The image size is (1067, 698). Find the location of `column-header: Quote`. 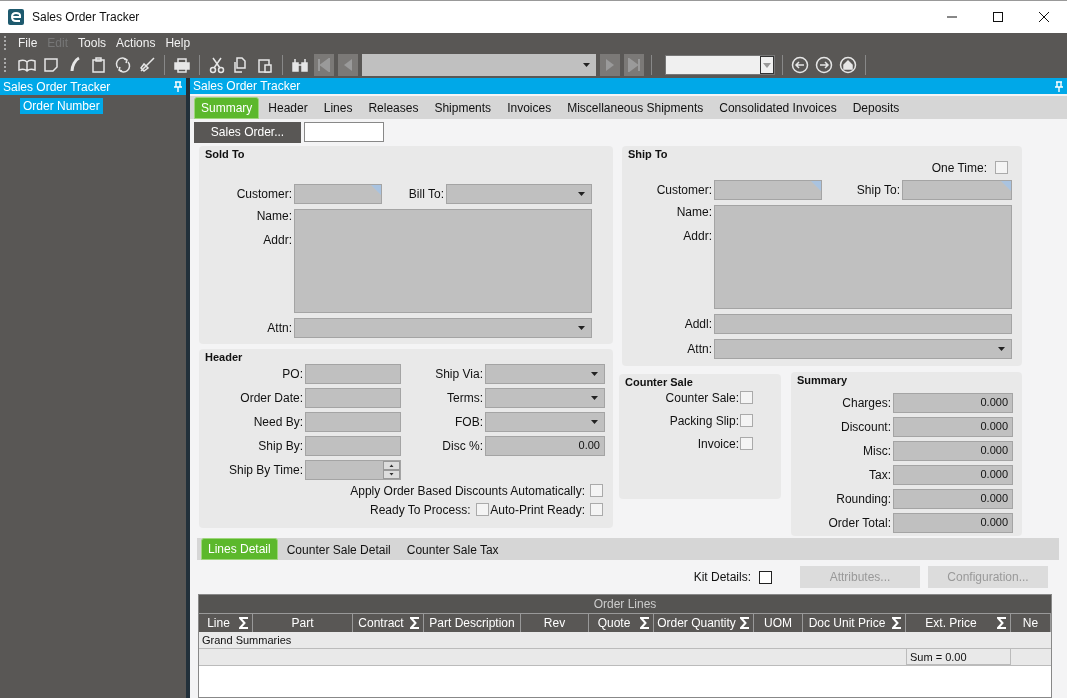

column-header: Quote is located at coordinates (621, 623).